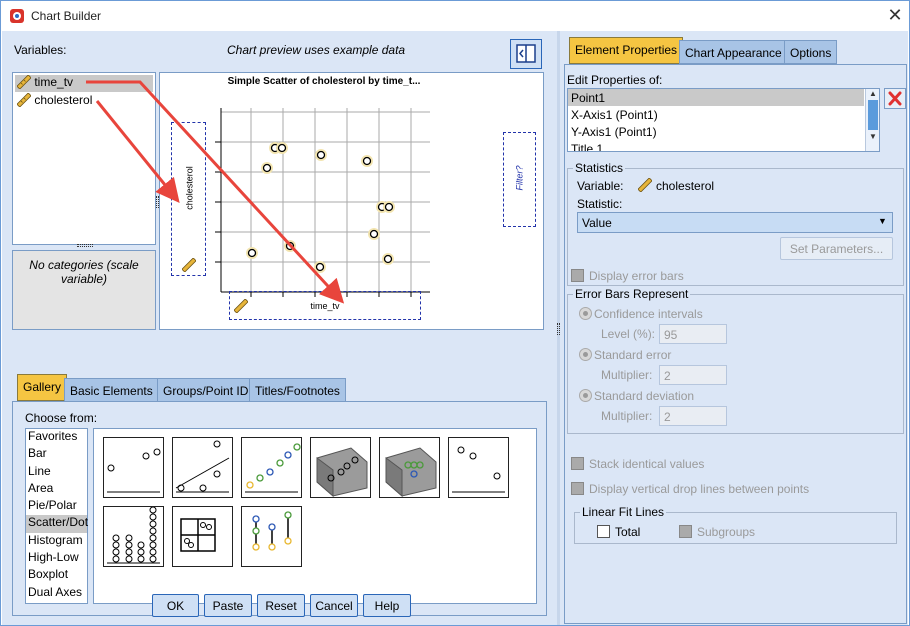  I want to click on dot-plot-thumbnail, so click(133, 536).